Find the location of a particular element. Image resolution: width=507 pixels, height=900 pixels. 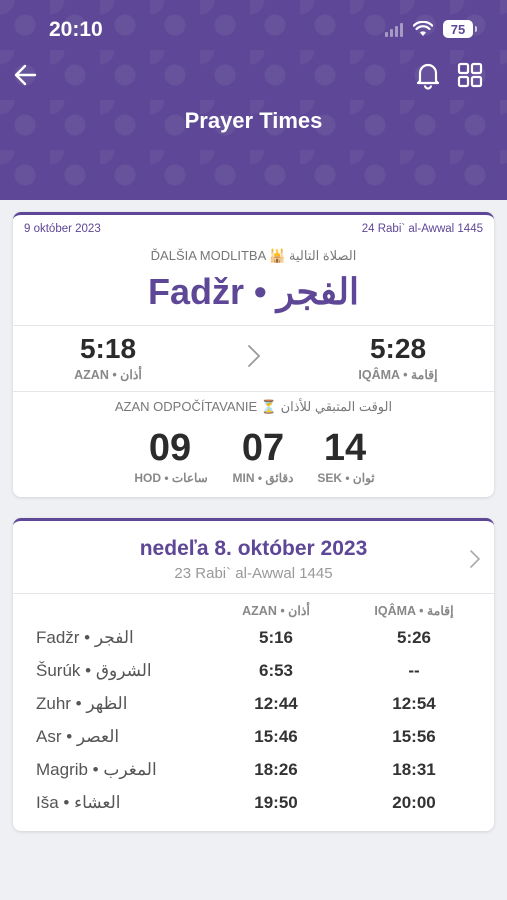

day-hijri-date: 23 Rabi` al-Awwal 1445 is located at coordinates (253, 573).